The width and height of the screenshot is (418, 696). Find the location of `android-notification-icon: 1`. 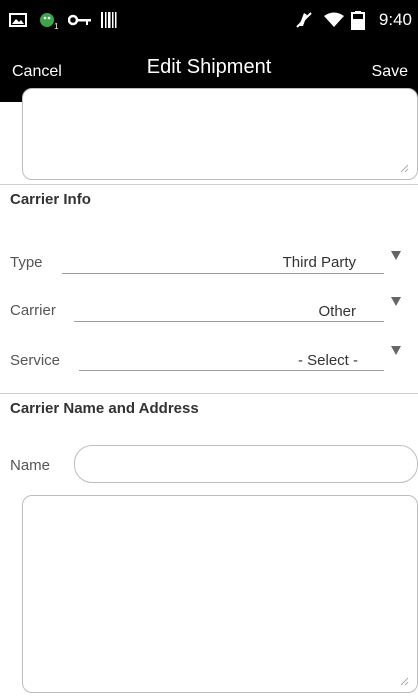

android-notification-icon: 1 is located at coordinates (48, 20).